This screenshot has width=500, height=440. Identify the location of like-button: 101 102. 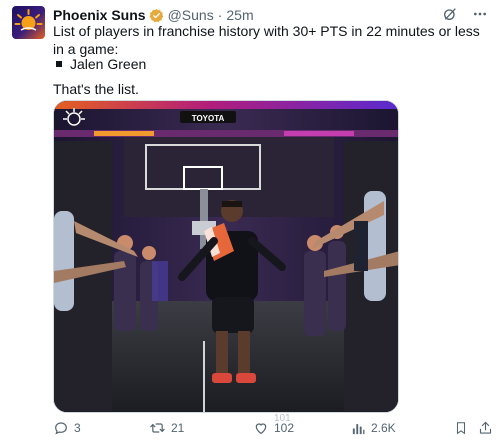
(273, 424).